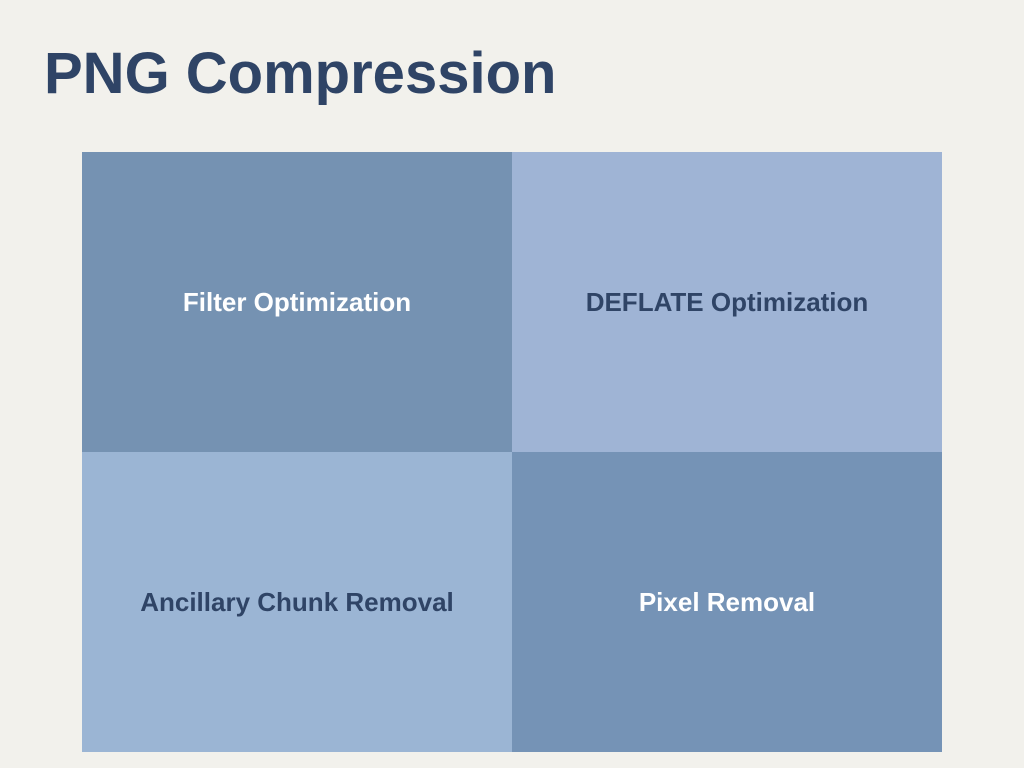 This screenshot has height=768, width=1024. I want to click on cell-label: Pixel Removal, so click(727, 601).